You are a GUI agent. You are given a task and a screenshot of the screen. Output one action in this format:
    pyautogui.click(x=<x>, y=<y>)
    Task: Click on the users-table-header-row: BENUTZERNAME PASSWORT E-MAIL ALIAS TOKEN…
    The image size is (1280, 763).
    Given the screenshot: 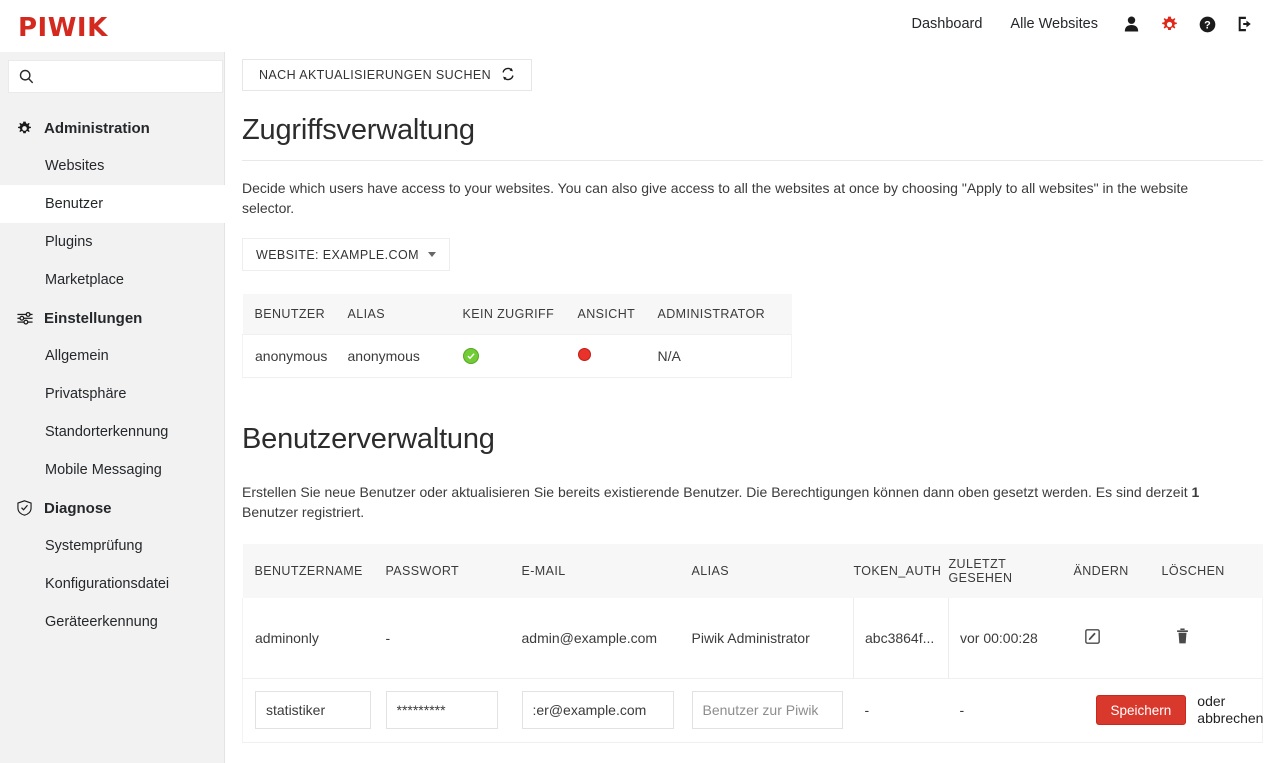 What is the action you would take?
    pyautogui.click(x=752, y=571)
    